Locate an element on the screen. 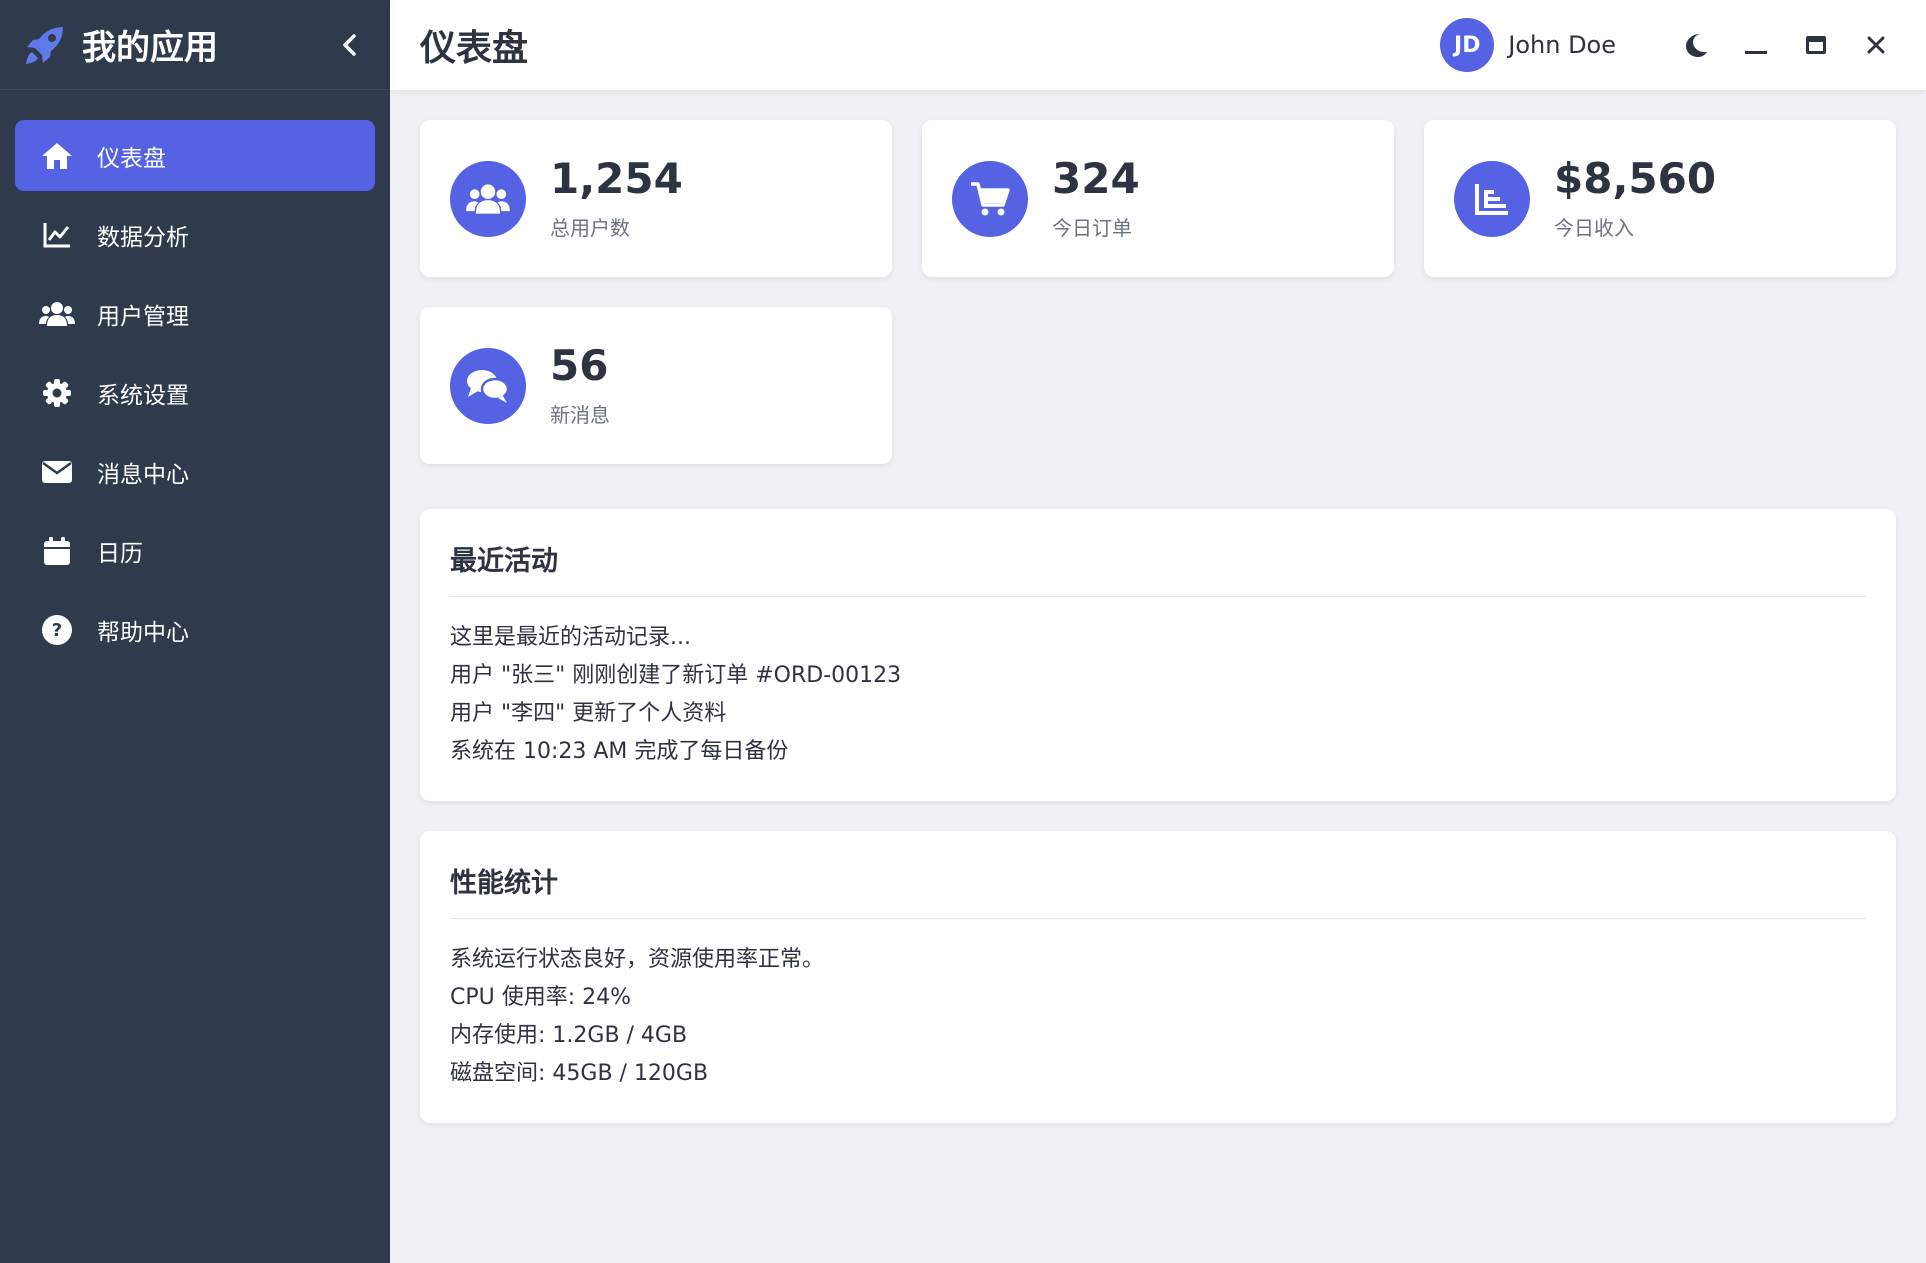 This screenshot has height=1263, width=1926. brand: 我的应用 is located at coordinates (195, 45).